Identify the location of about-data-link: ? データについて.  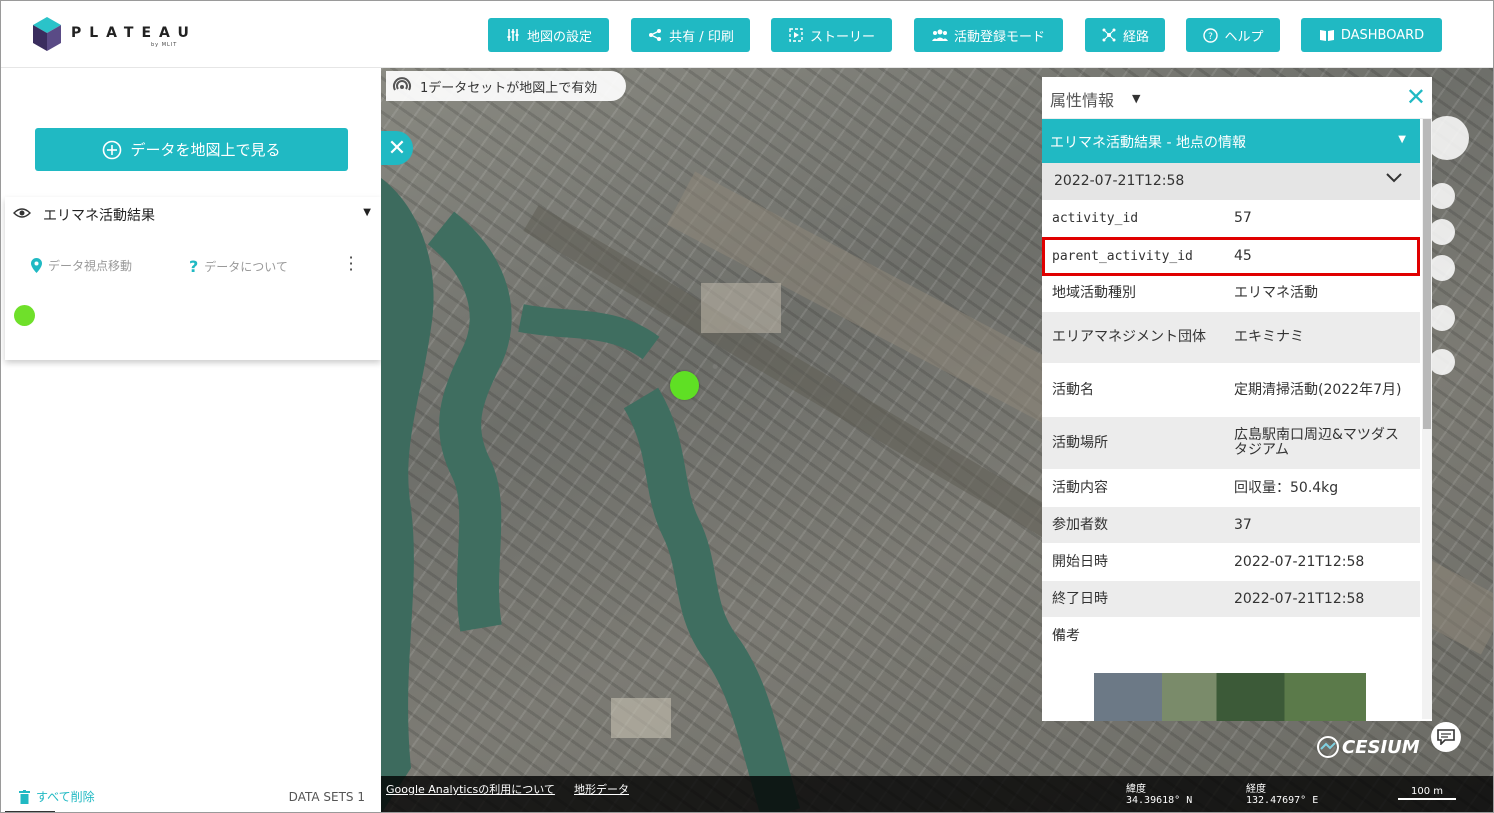
(238, 266).